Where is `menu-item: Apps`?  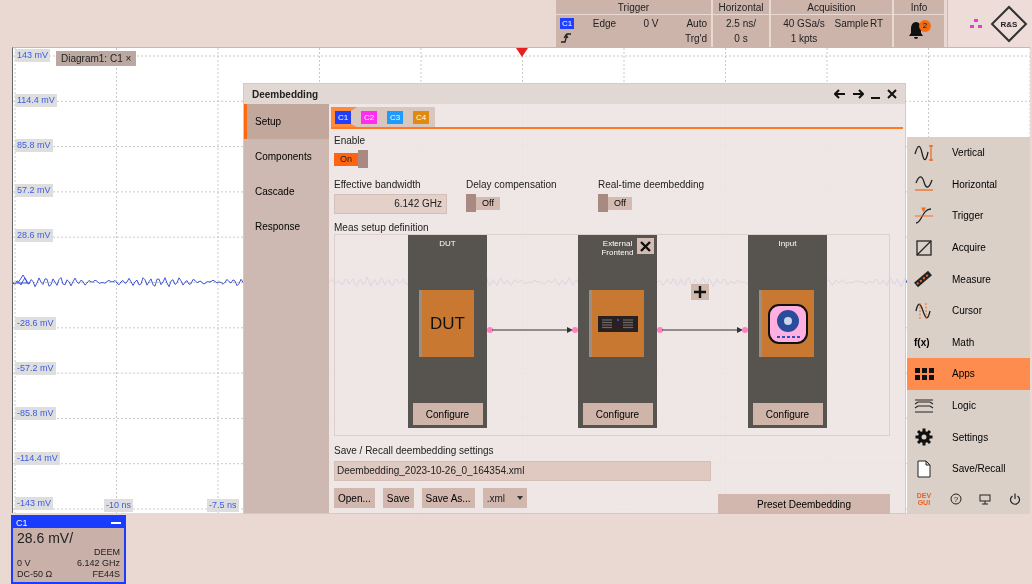
menu-item: Apps is located at coordinates (968, 374).